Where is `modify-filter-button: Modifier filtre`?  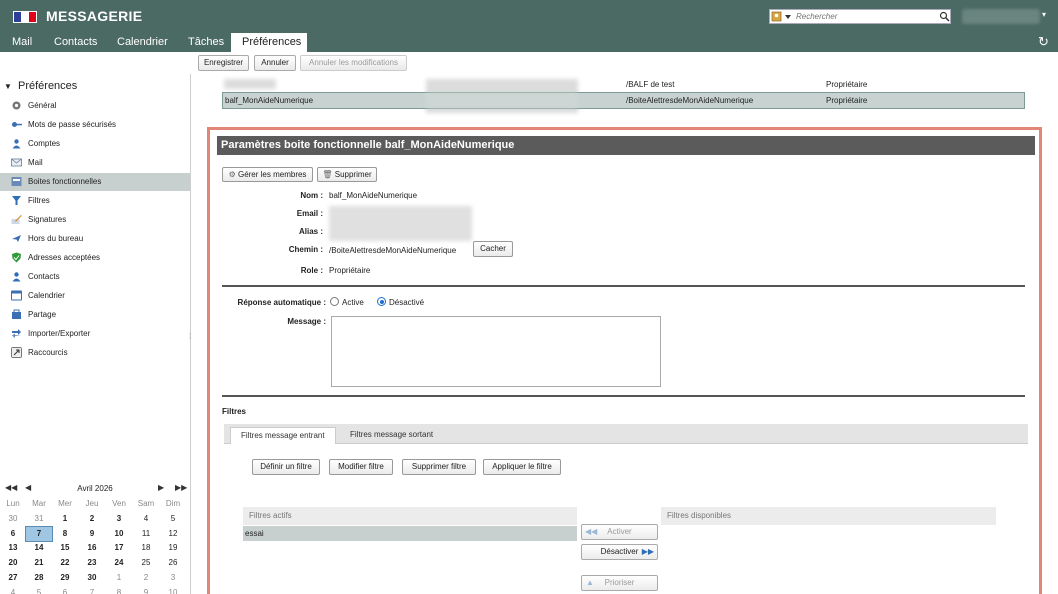
modify-filter-button: Modifier filtre is located at coordinates (361, 467).